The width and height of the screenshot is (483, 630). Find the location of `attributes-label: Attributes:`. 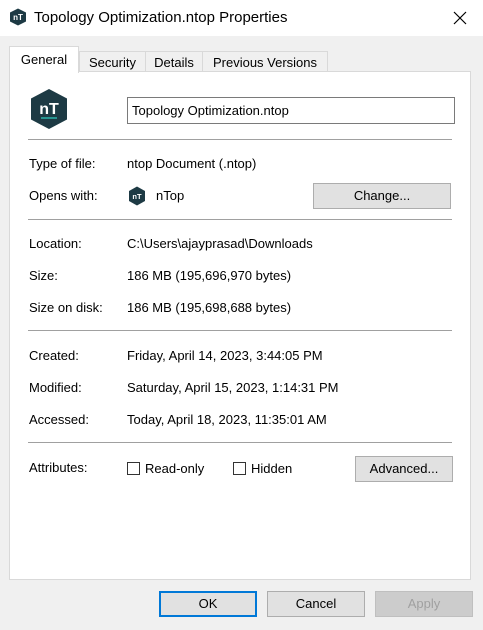

attributes-label: Attributes: is located at coordinates (58, 467).